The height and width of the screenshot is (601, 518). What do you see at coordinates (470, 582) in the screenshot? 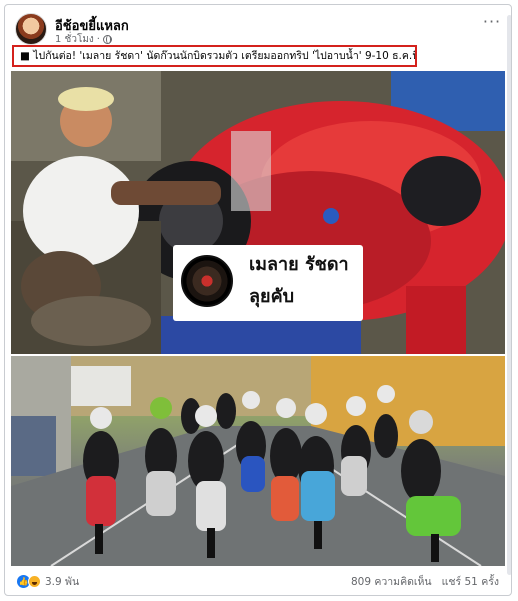
I see `share-count: แชร์ 51 ครั้ง` at bounding box center [470, 582].